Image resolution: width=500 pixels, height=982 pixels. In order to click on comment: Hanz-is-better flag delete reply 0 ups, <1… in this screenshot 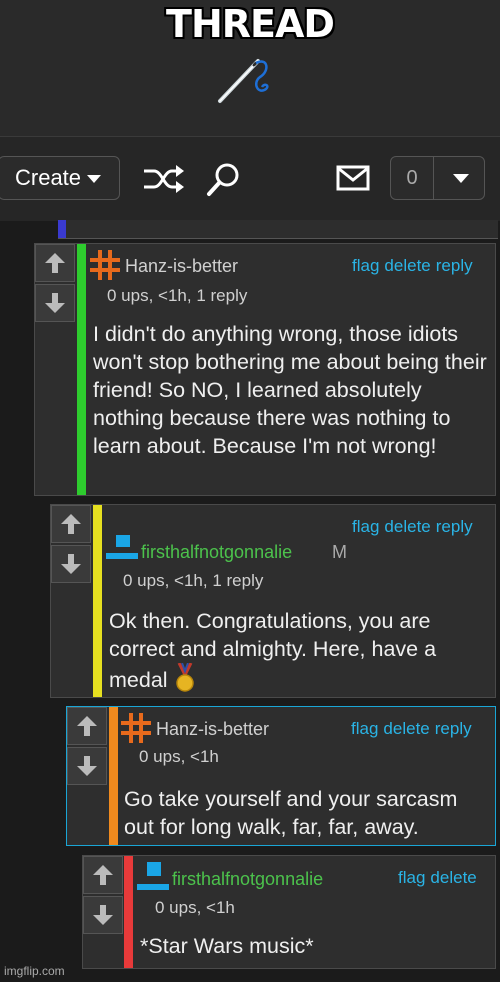, I will do `click(281, 776)`.